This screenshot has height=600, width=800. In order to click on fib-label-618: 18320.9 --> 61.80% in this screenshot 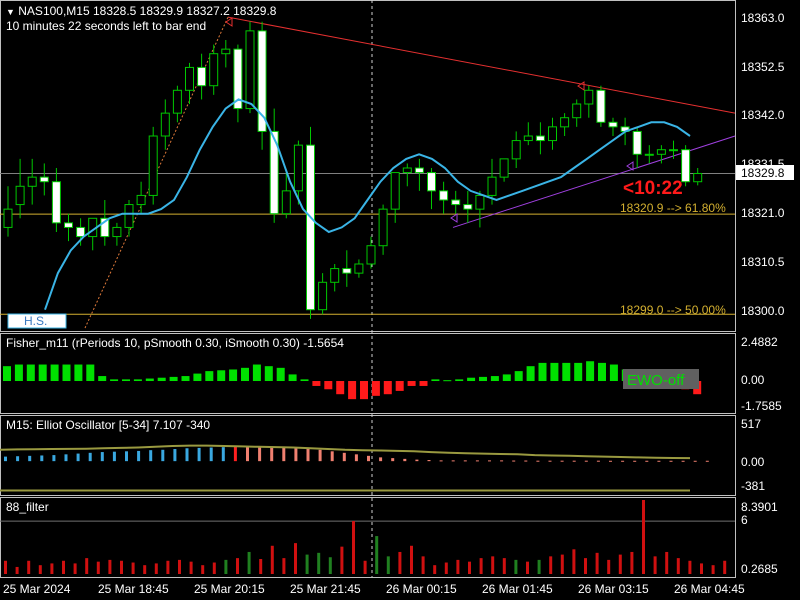, I will do `click(673, 208)`.